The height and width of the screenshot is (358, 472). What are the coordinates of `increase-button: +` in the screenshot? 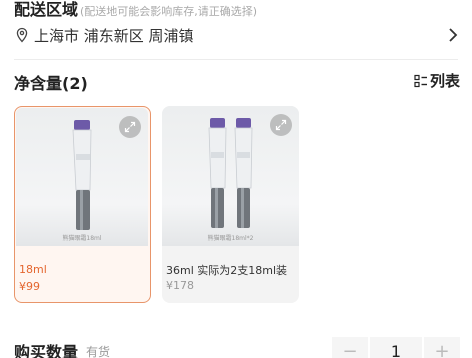 It's located at (442, 347).